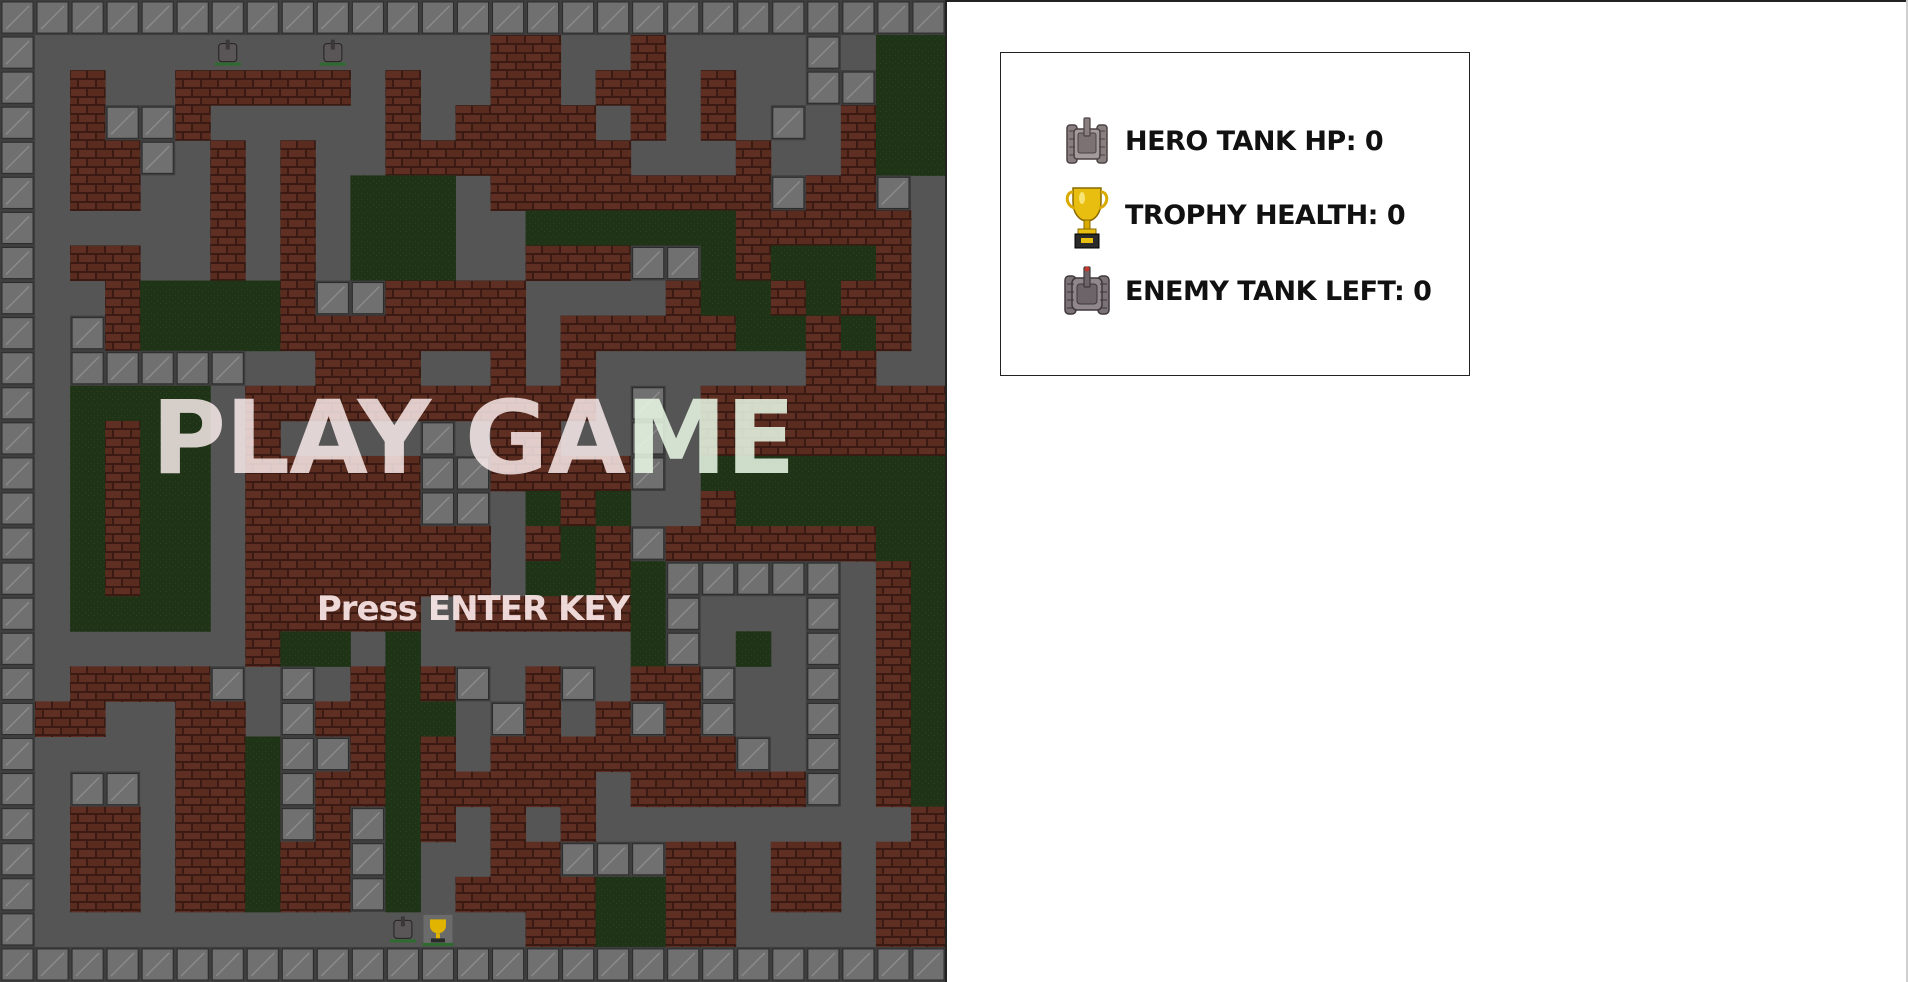 Image resolution: width=1908 pixels, height=982 pixels. What do you see at coordinates (1427, 1) in the screenshot?
I see `top-border` at bounding box center [1427, 1].